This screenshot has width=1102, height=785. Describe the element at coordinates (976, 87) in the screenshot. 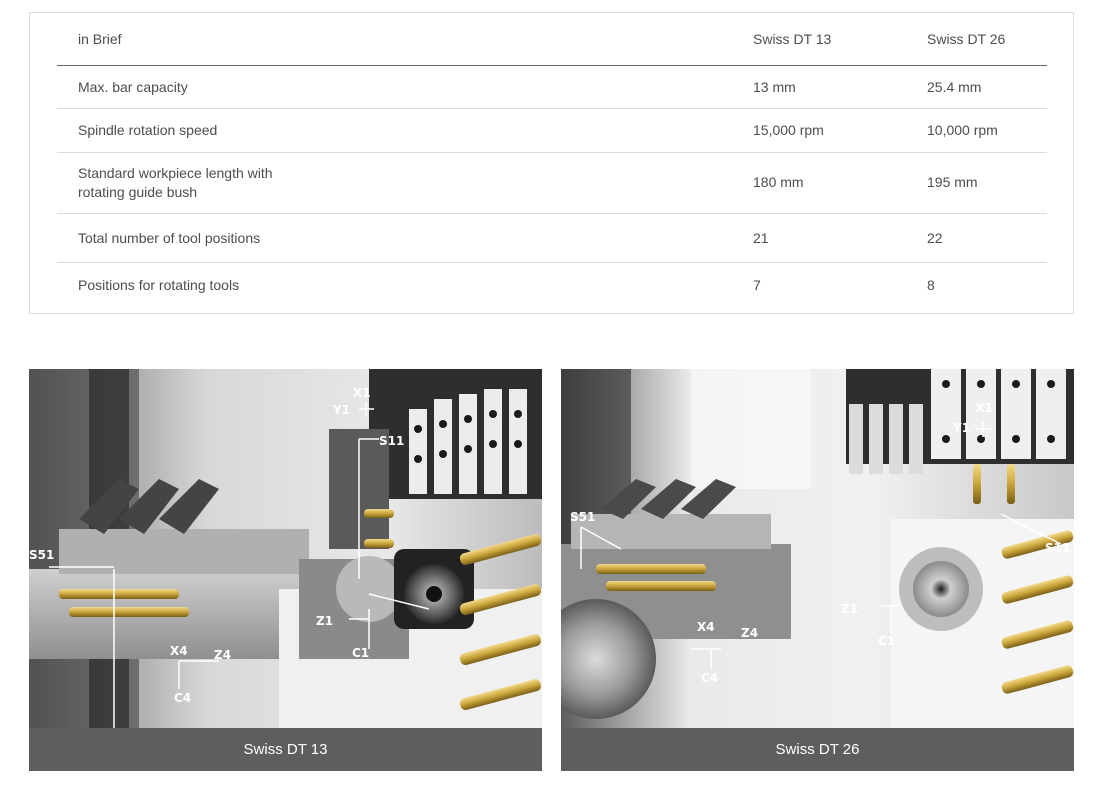

I see `row-value-dt26: 25.4 mm` at that location.